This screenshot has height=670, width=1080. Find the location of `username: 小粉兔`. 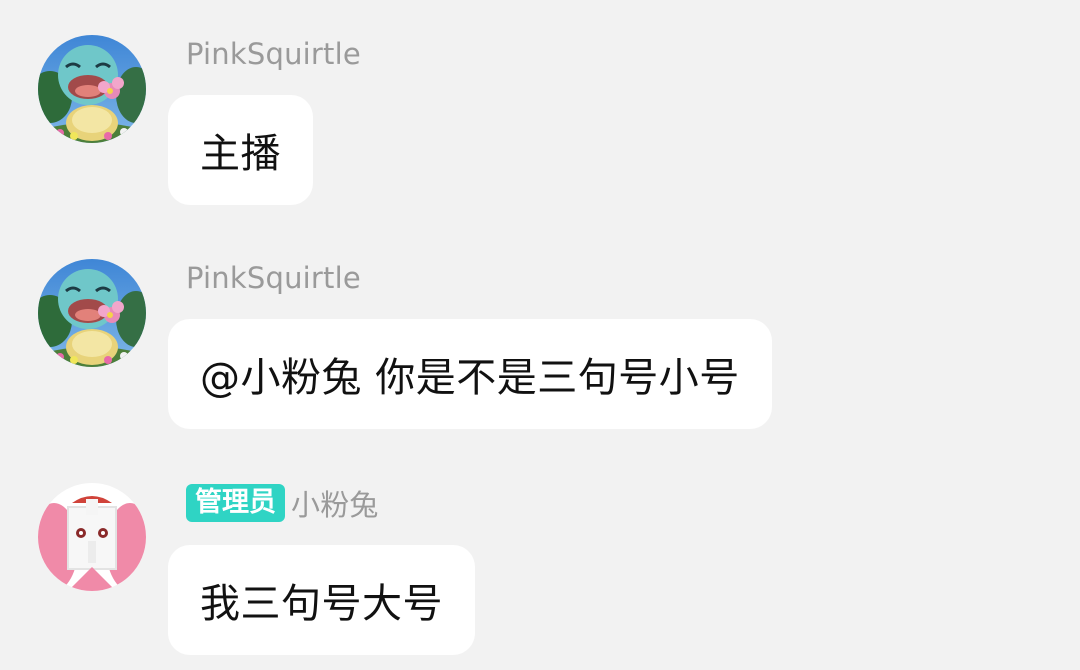

username: 小粉兔 is located at coordinates (335, 503).